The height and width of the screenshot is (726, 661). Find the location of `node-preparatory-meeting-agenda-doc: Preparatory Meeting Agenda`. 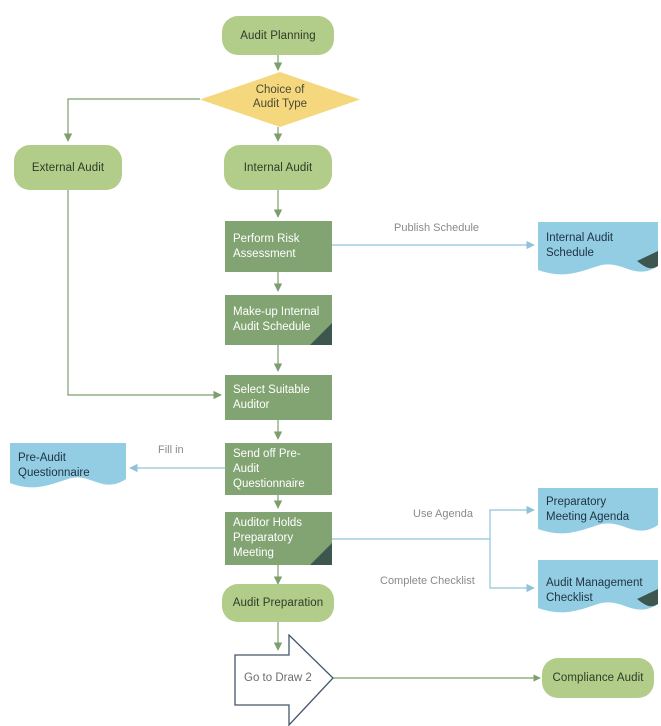

node-preparatory-meeting-agenda-doc: Preparatory Meeting Agenda is located at coordinates (598, 513).